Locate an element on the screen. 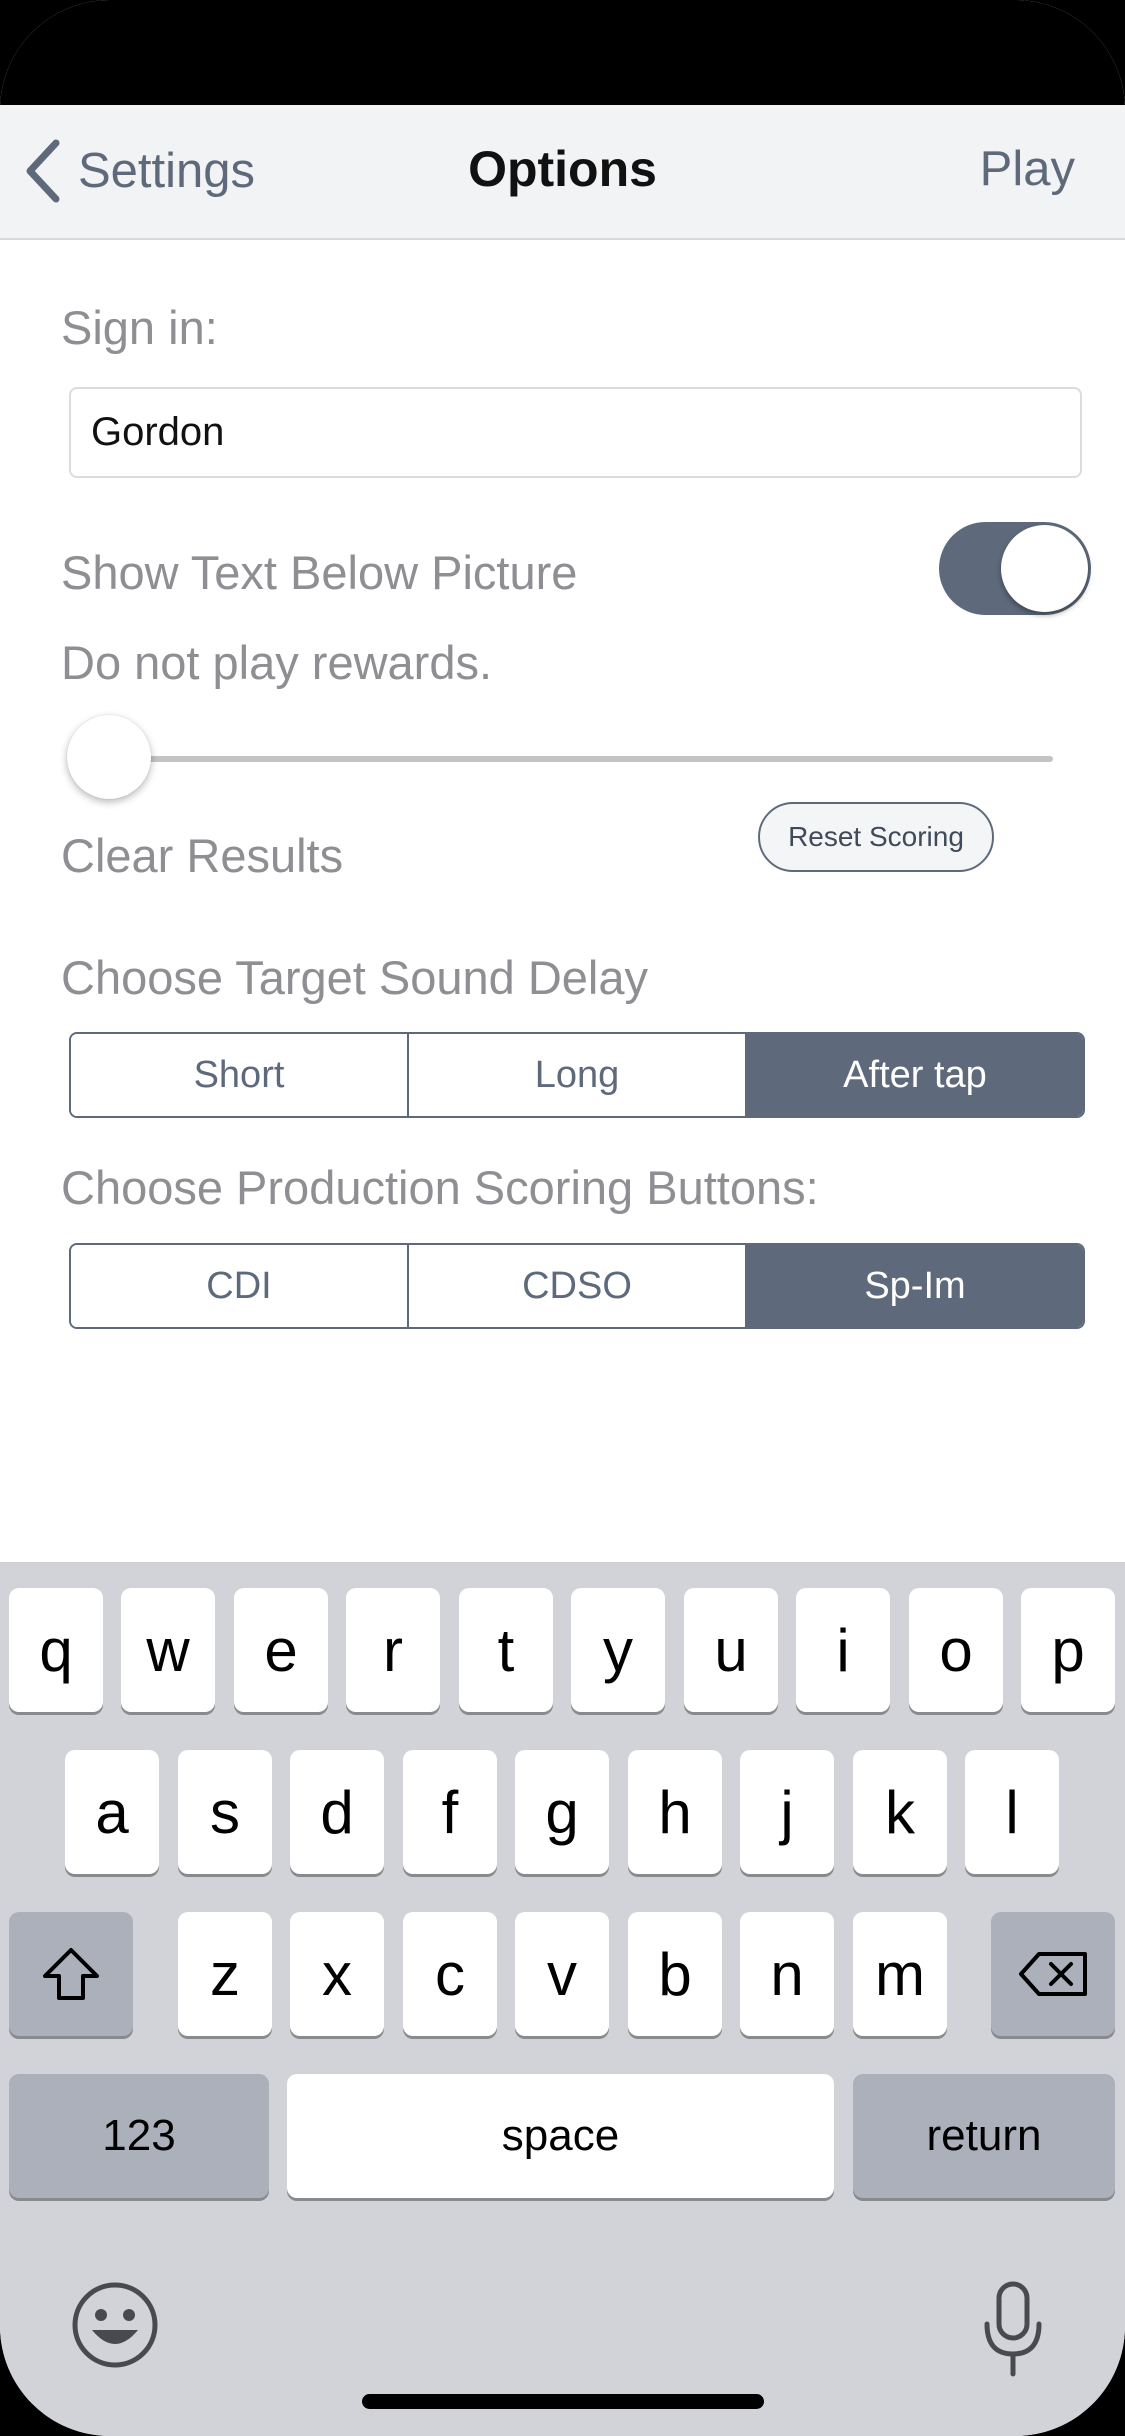 The height and width of the screenshot is (2436, 1125). key-h: h is located at coordinates (675, 1812).